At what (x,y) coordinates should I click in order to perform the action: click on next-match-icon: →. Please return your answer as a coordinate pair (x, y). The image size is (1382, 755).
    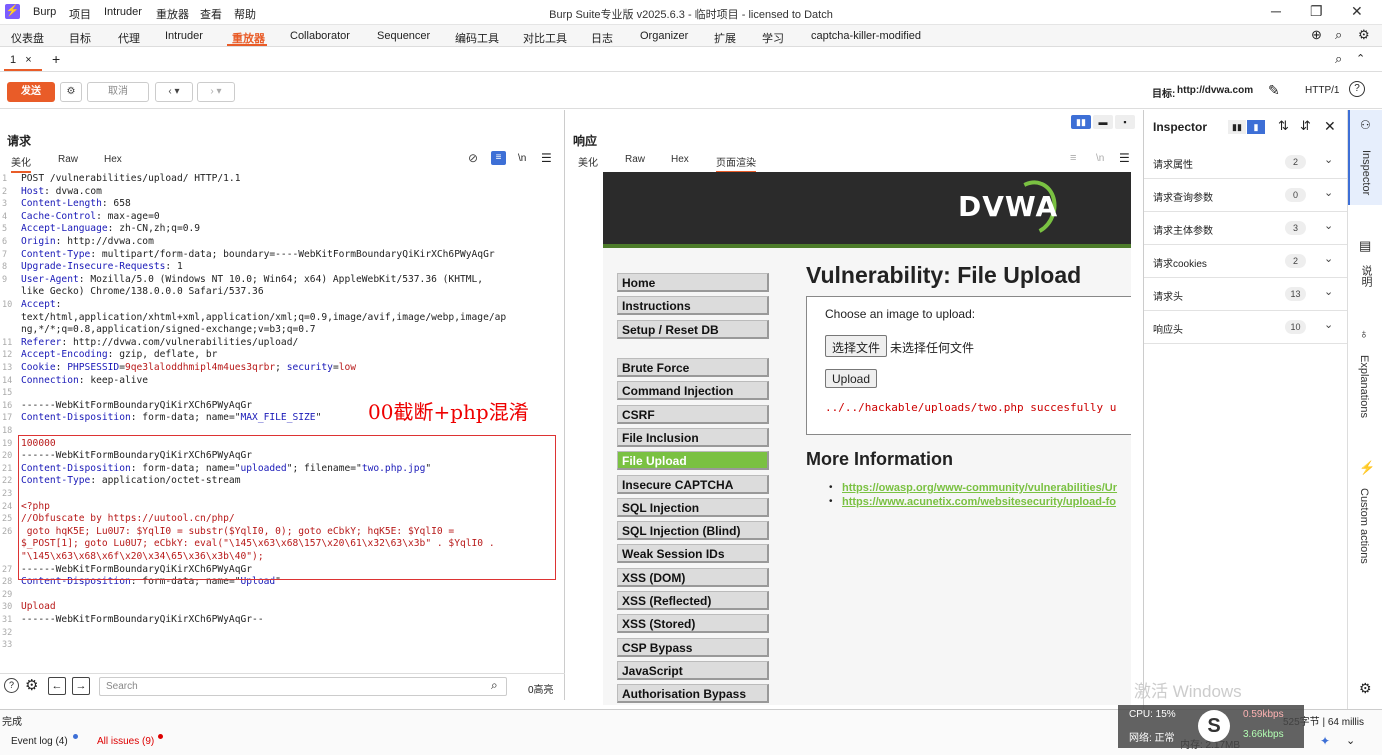
    Looking at the image, I should click on (81, 686).